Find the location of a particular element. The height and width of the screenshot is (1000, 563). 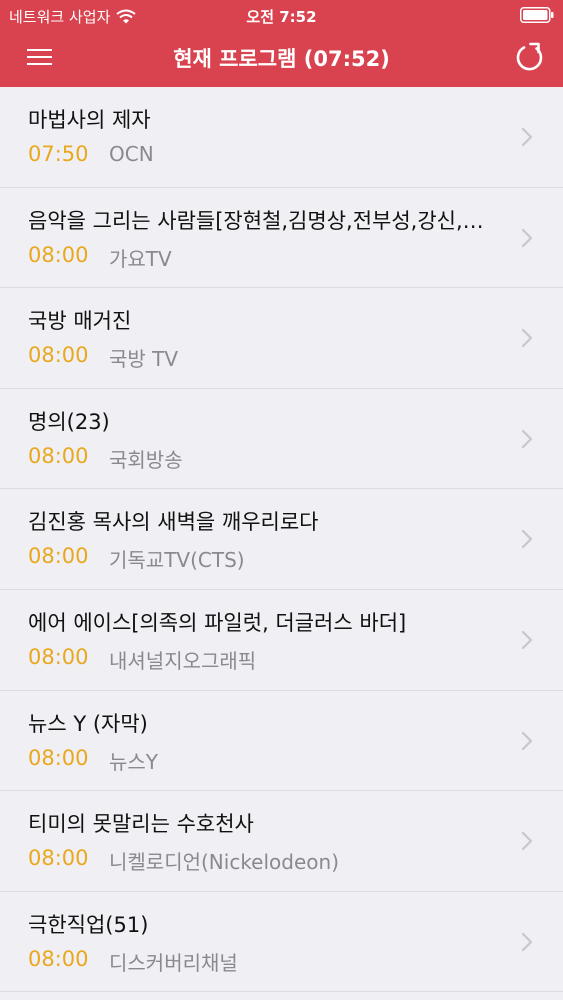

program-channel: 기독교TV(CTS) is located at coordinates (177, 560).